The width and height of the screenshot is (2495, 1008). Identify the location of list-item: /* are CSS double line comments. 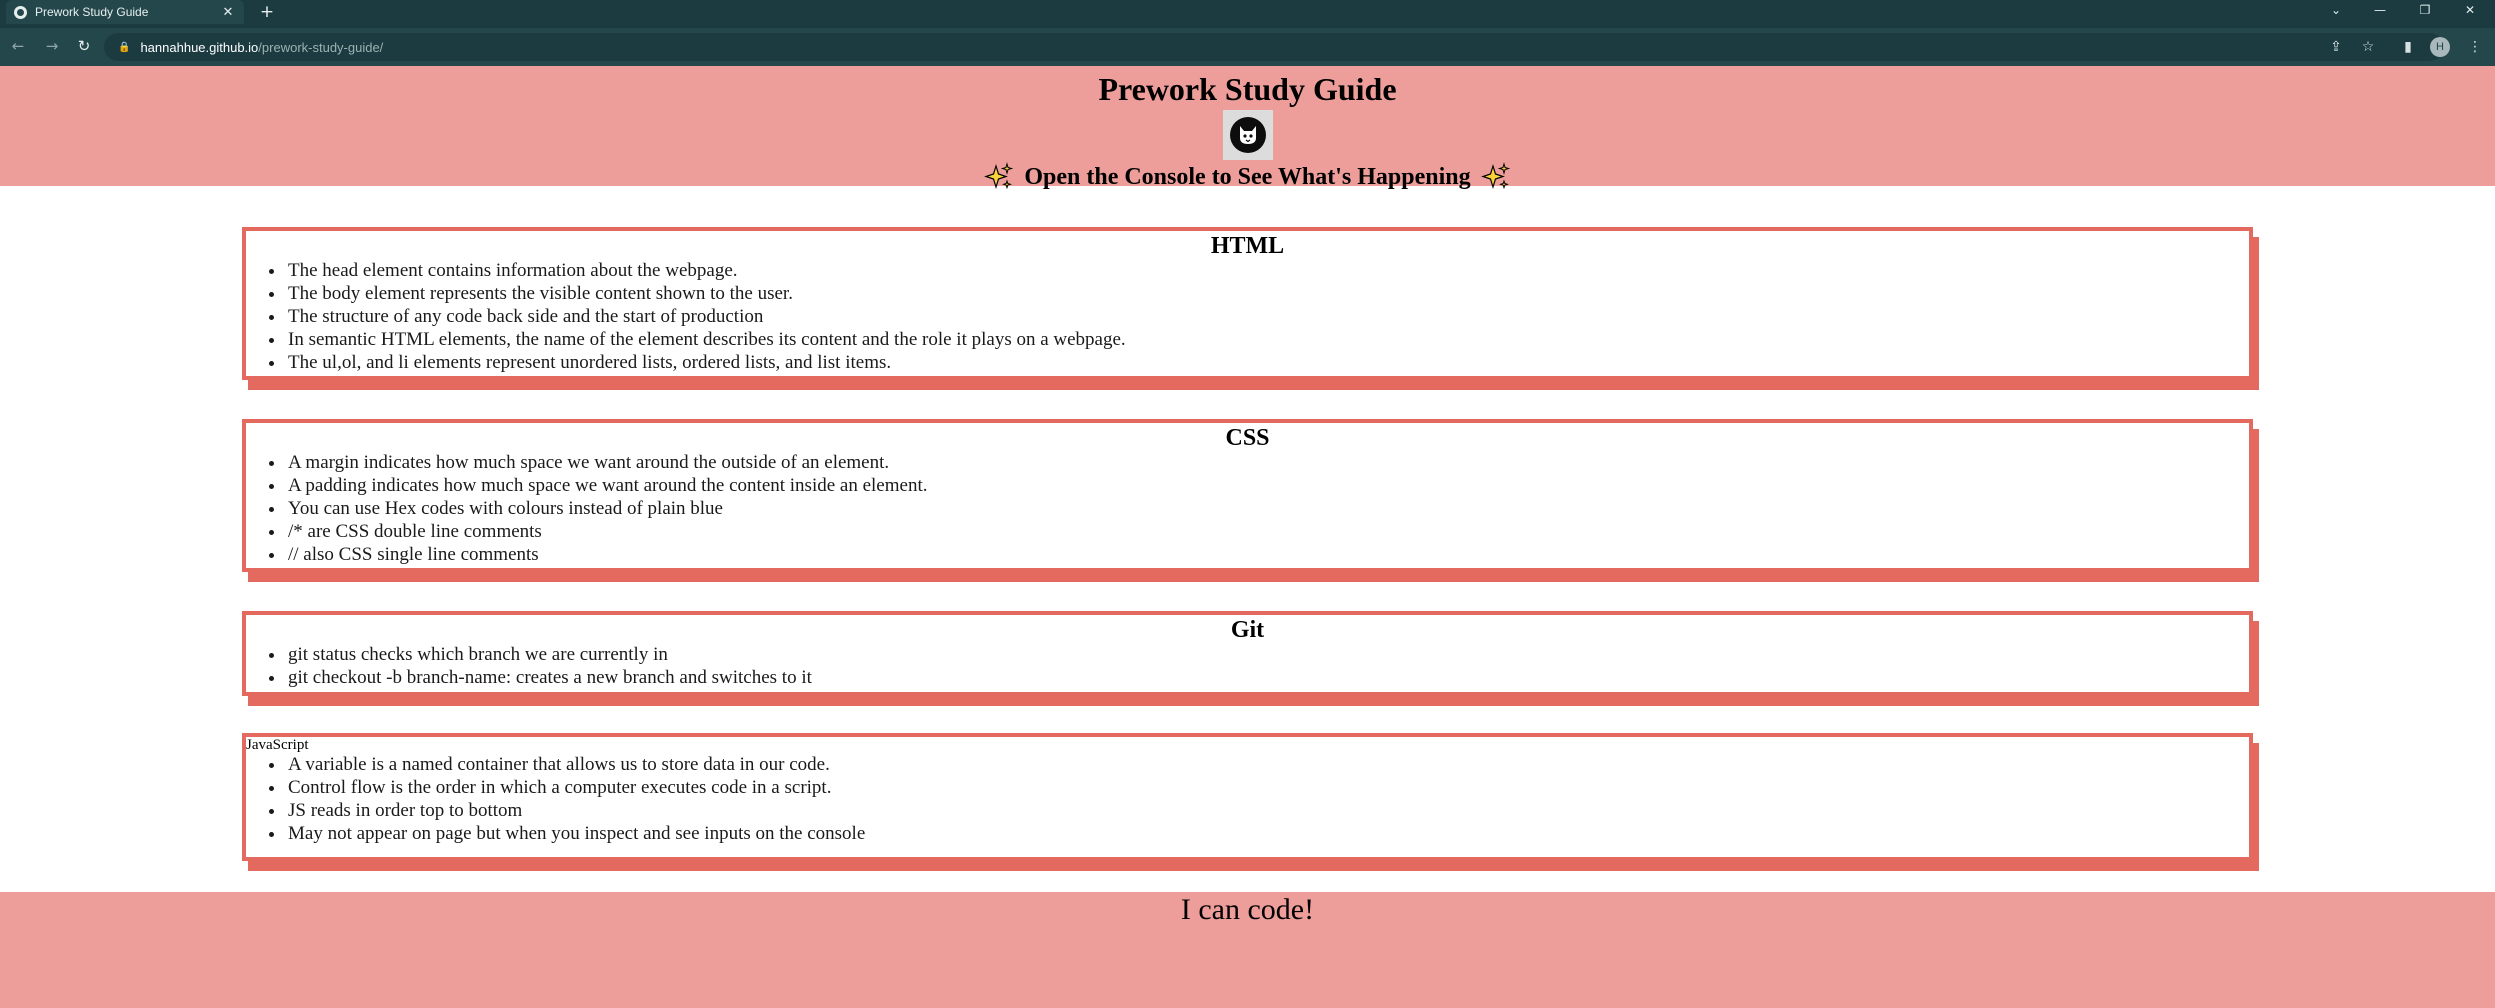
(1267, 531).